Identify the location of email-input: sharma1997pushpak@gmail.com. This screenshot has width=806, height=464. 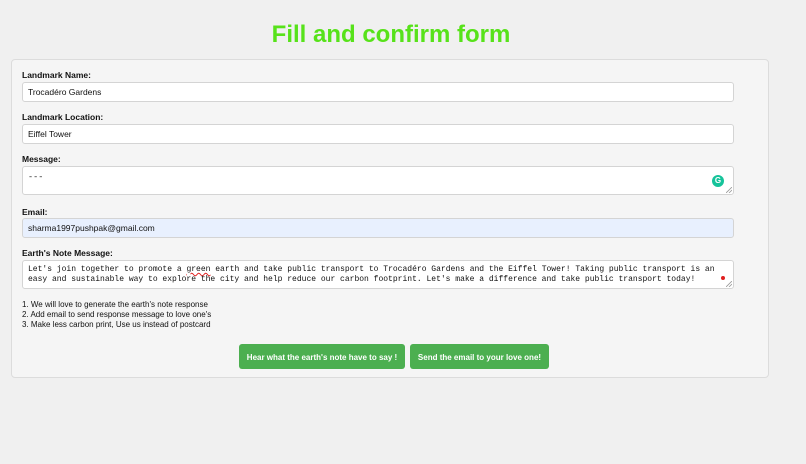
(378, 228).